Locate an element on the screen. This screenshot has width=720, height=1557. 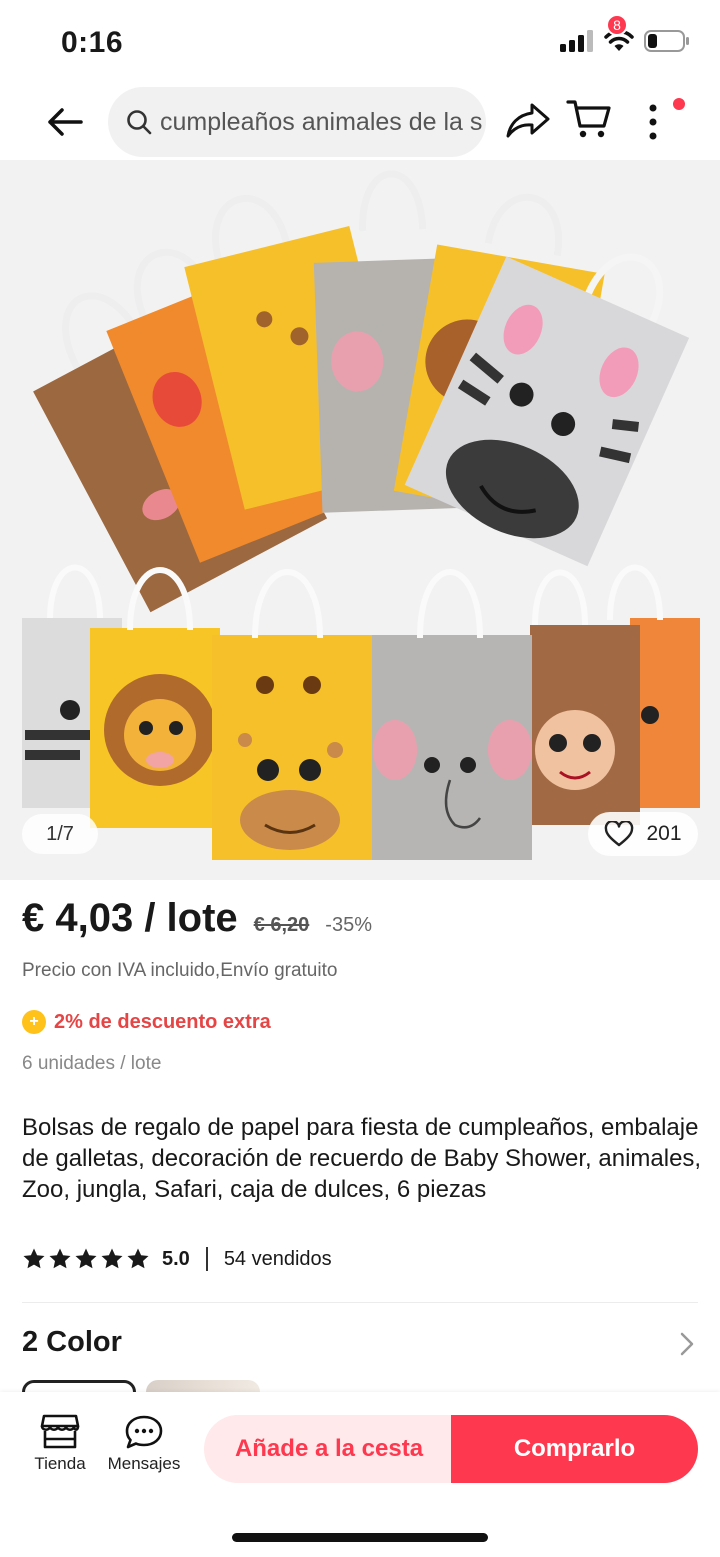
section-divider is located at coordinates (360, 1302).